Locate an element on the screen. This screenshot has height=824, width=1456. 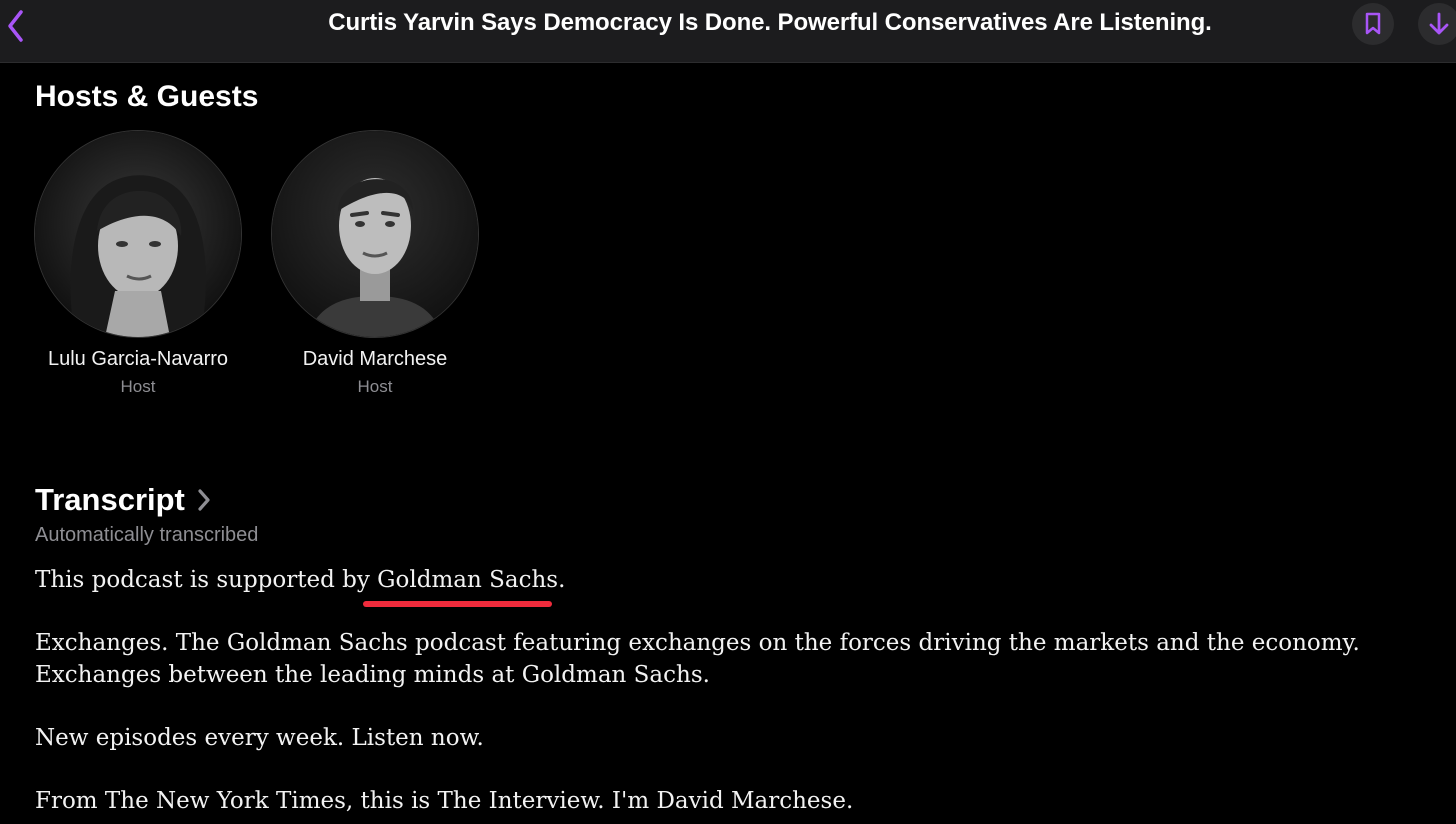
host-card-lulu: Lulu Garcia-Navarro Host is located at coordinates (138, 263).